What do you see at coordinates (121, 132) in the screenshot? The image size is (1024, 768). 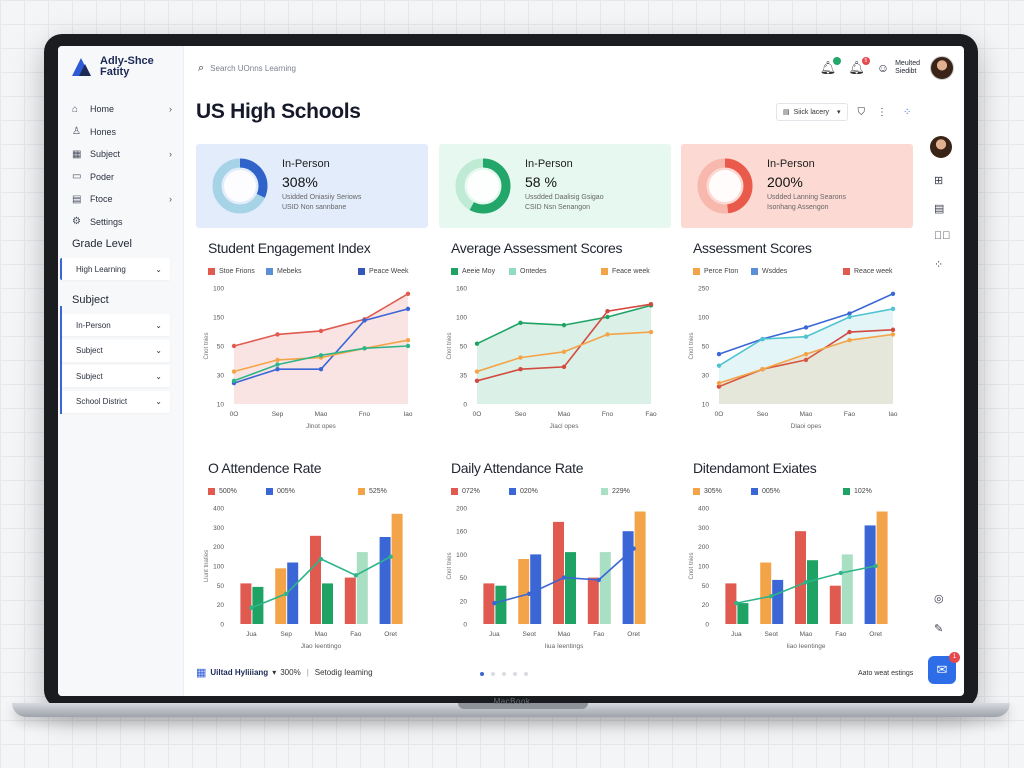 I see `sidebar-item-1: ♙ Hones` at bounding box center [121, 132].